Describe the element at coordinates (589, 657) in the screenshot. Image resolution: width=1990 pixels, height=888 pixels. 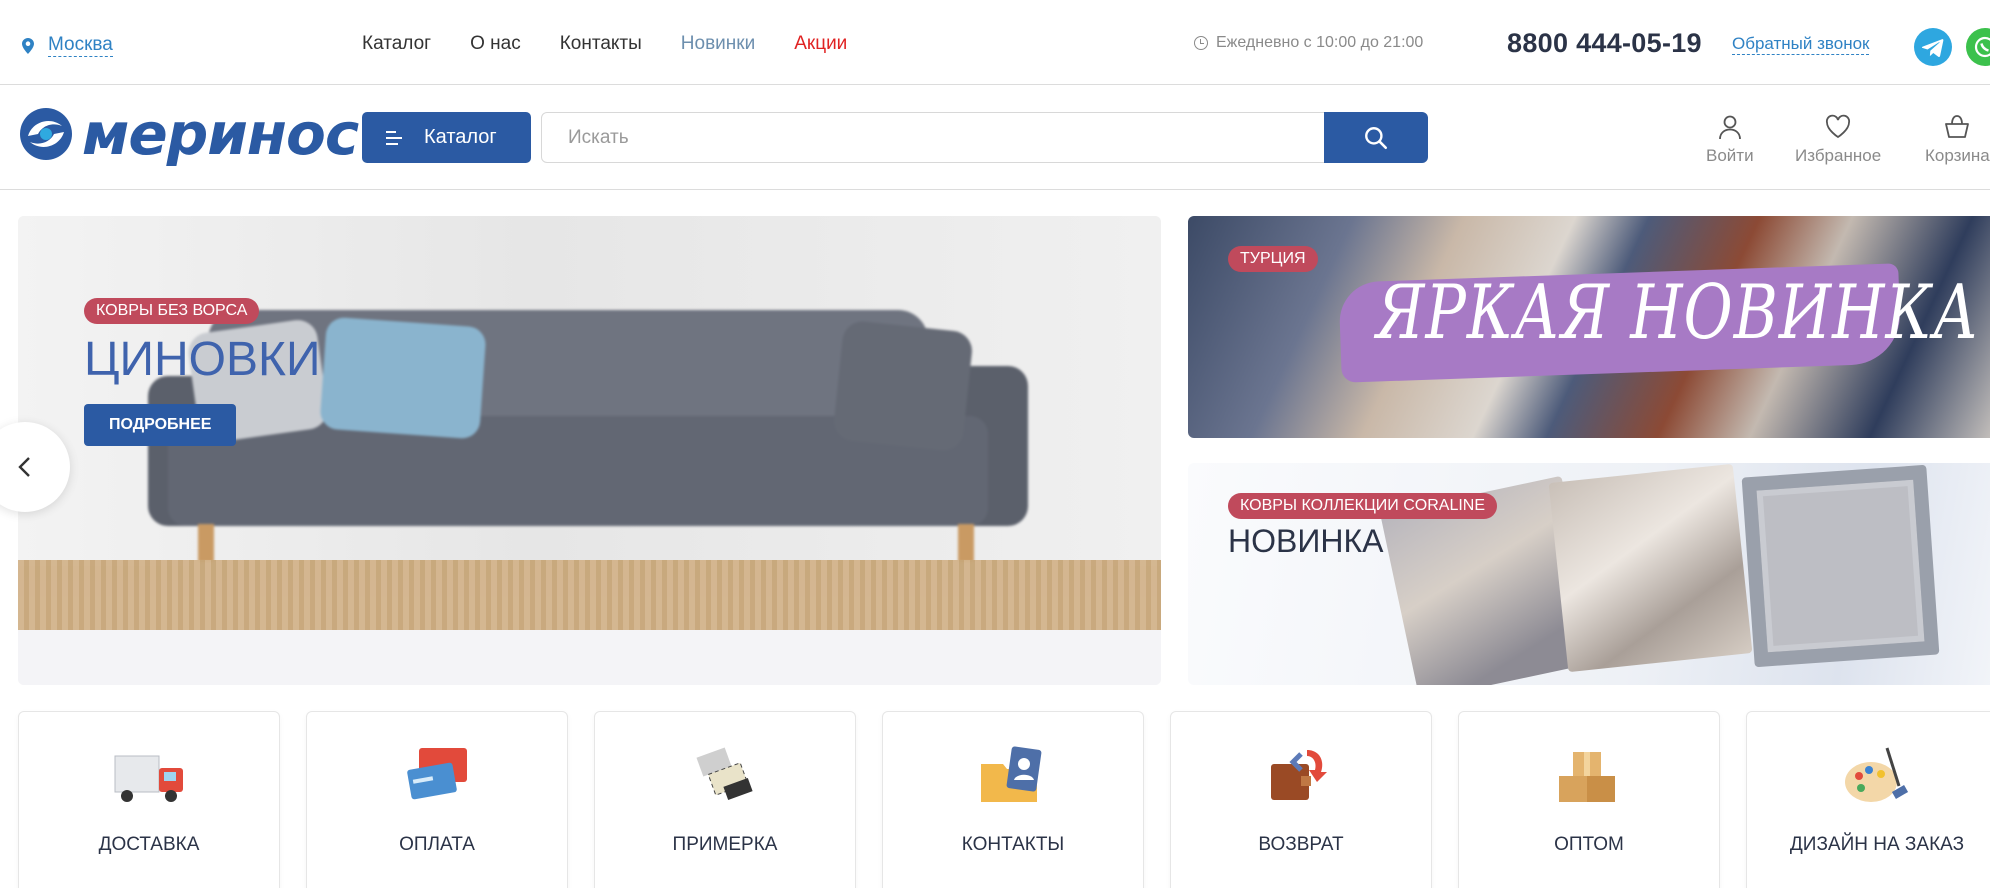
I see `banner-floor` at that location.